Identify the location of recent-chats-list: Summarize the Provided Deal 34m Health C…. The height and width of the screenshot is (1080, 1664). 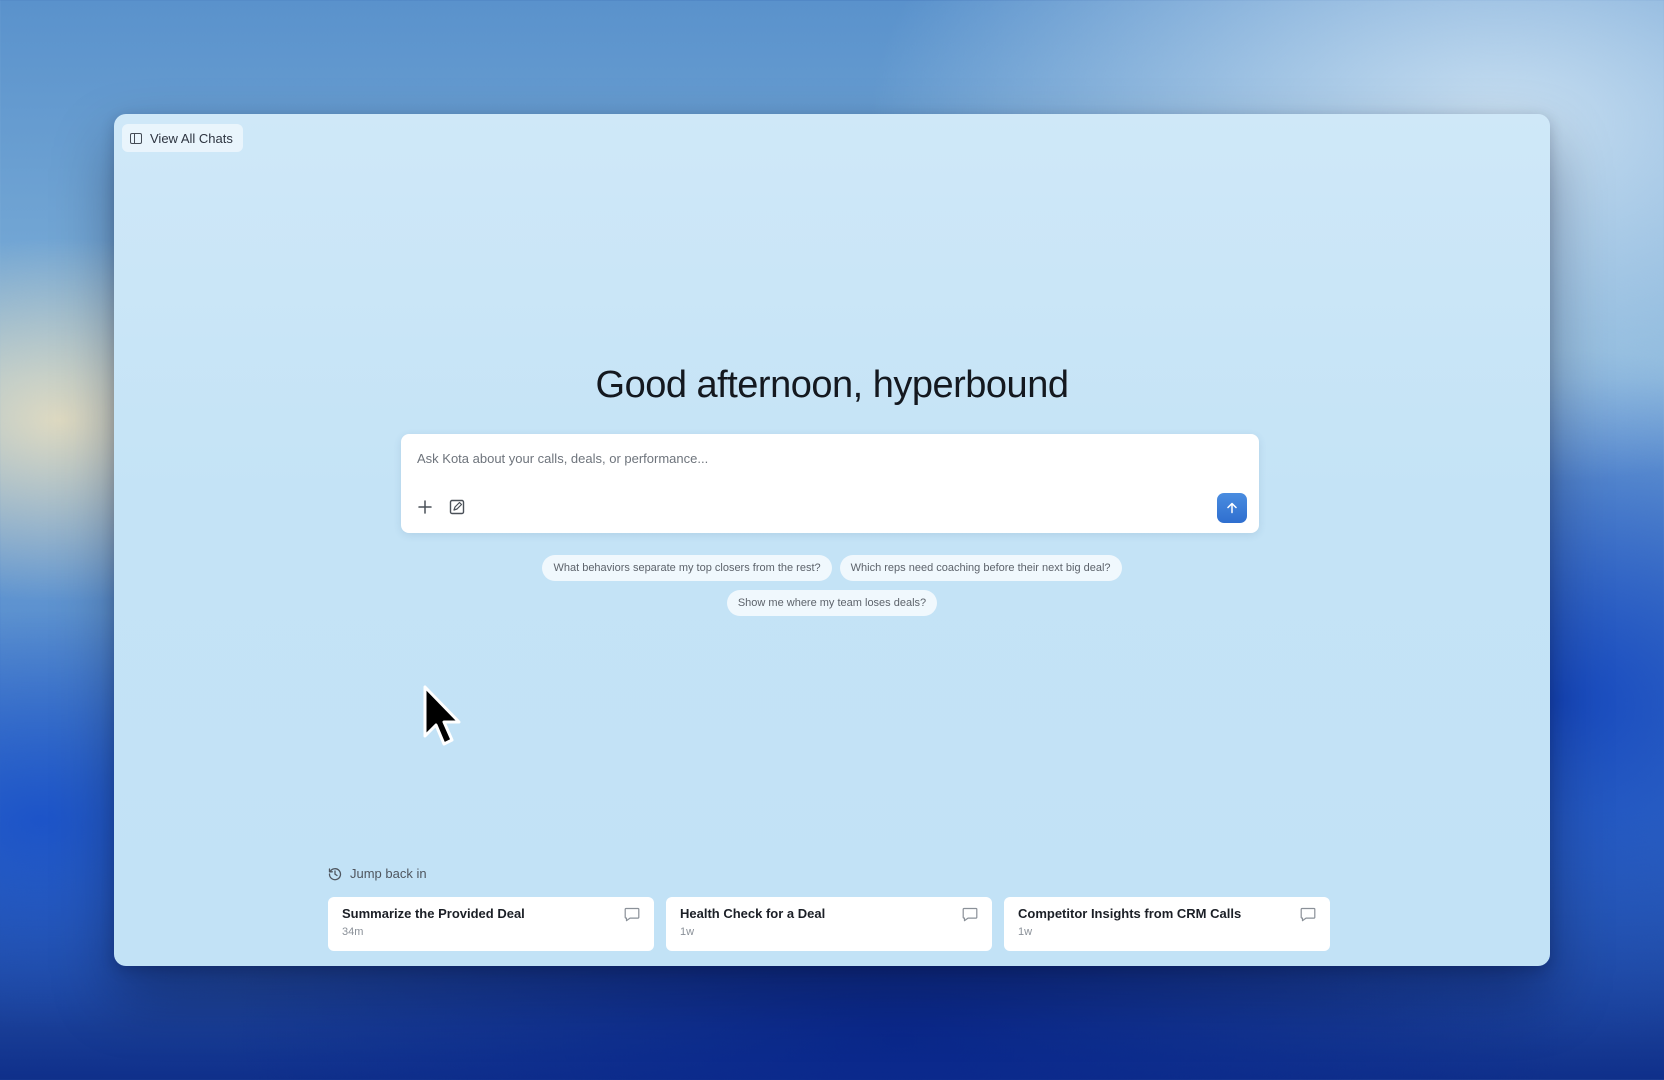
(829, 924).